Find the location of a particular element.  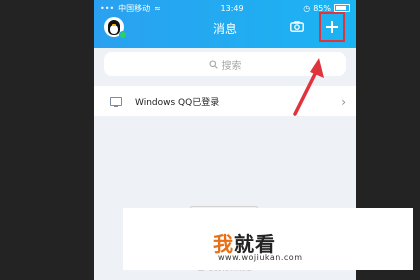

status-bar: ••• 中国移动 ≈ 13:49 ◷ 85% is located at coordinates (225, 8).